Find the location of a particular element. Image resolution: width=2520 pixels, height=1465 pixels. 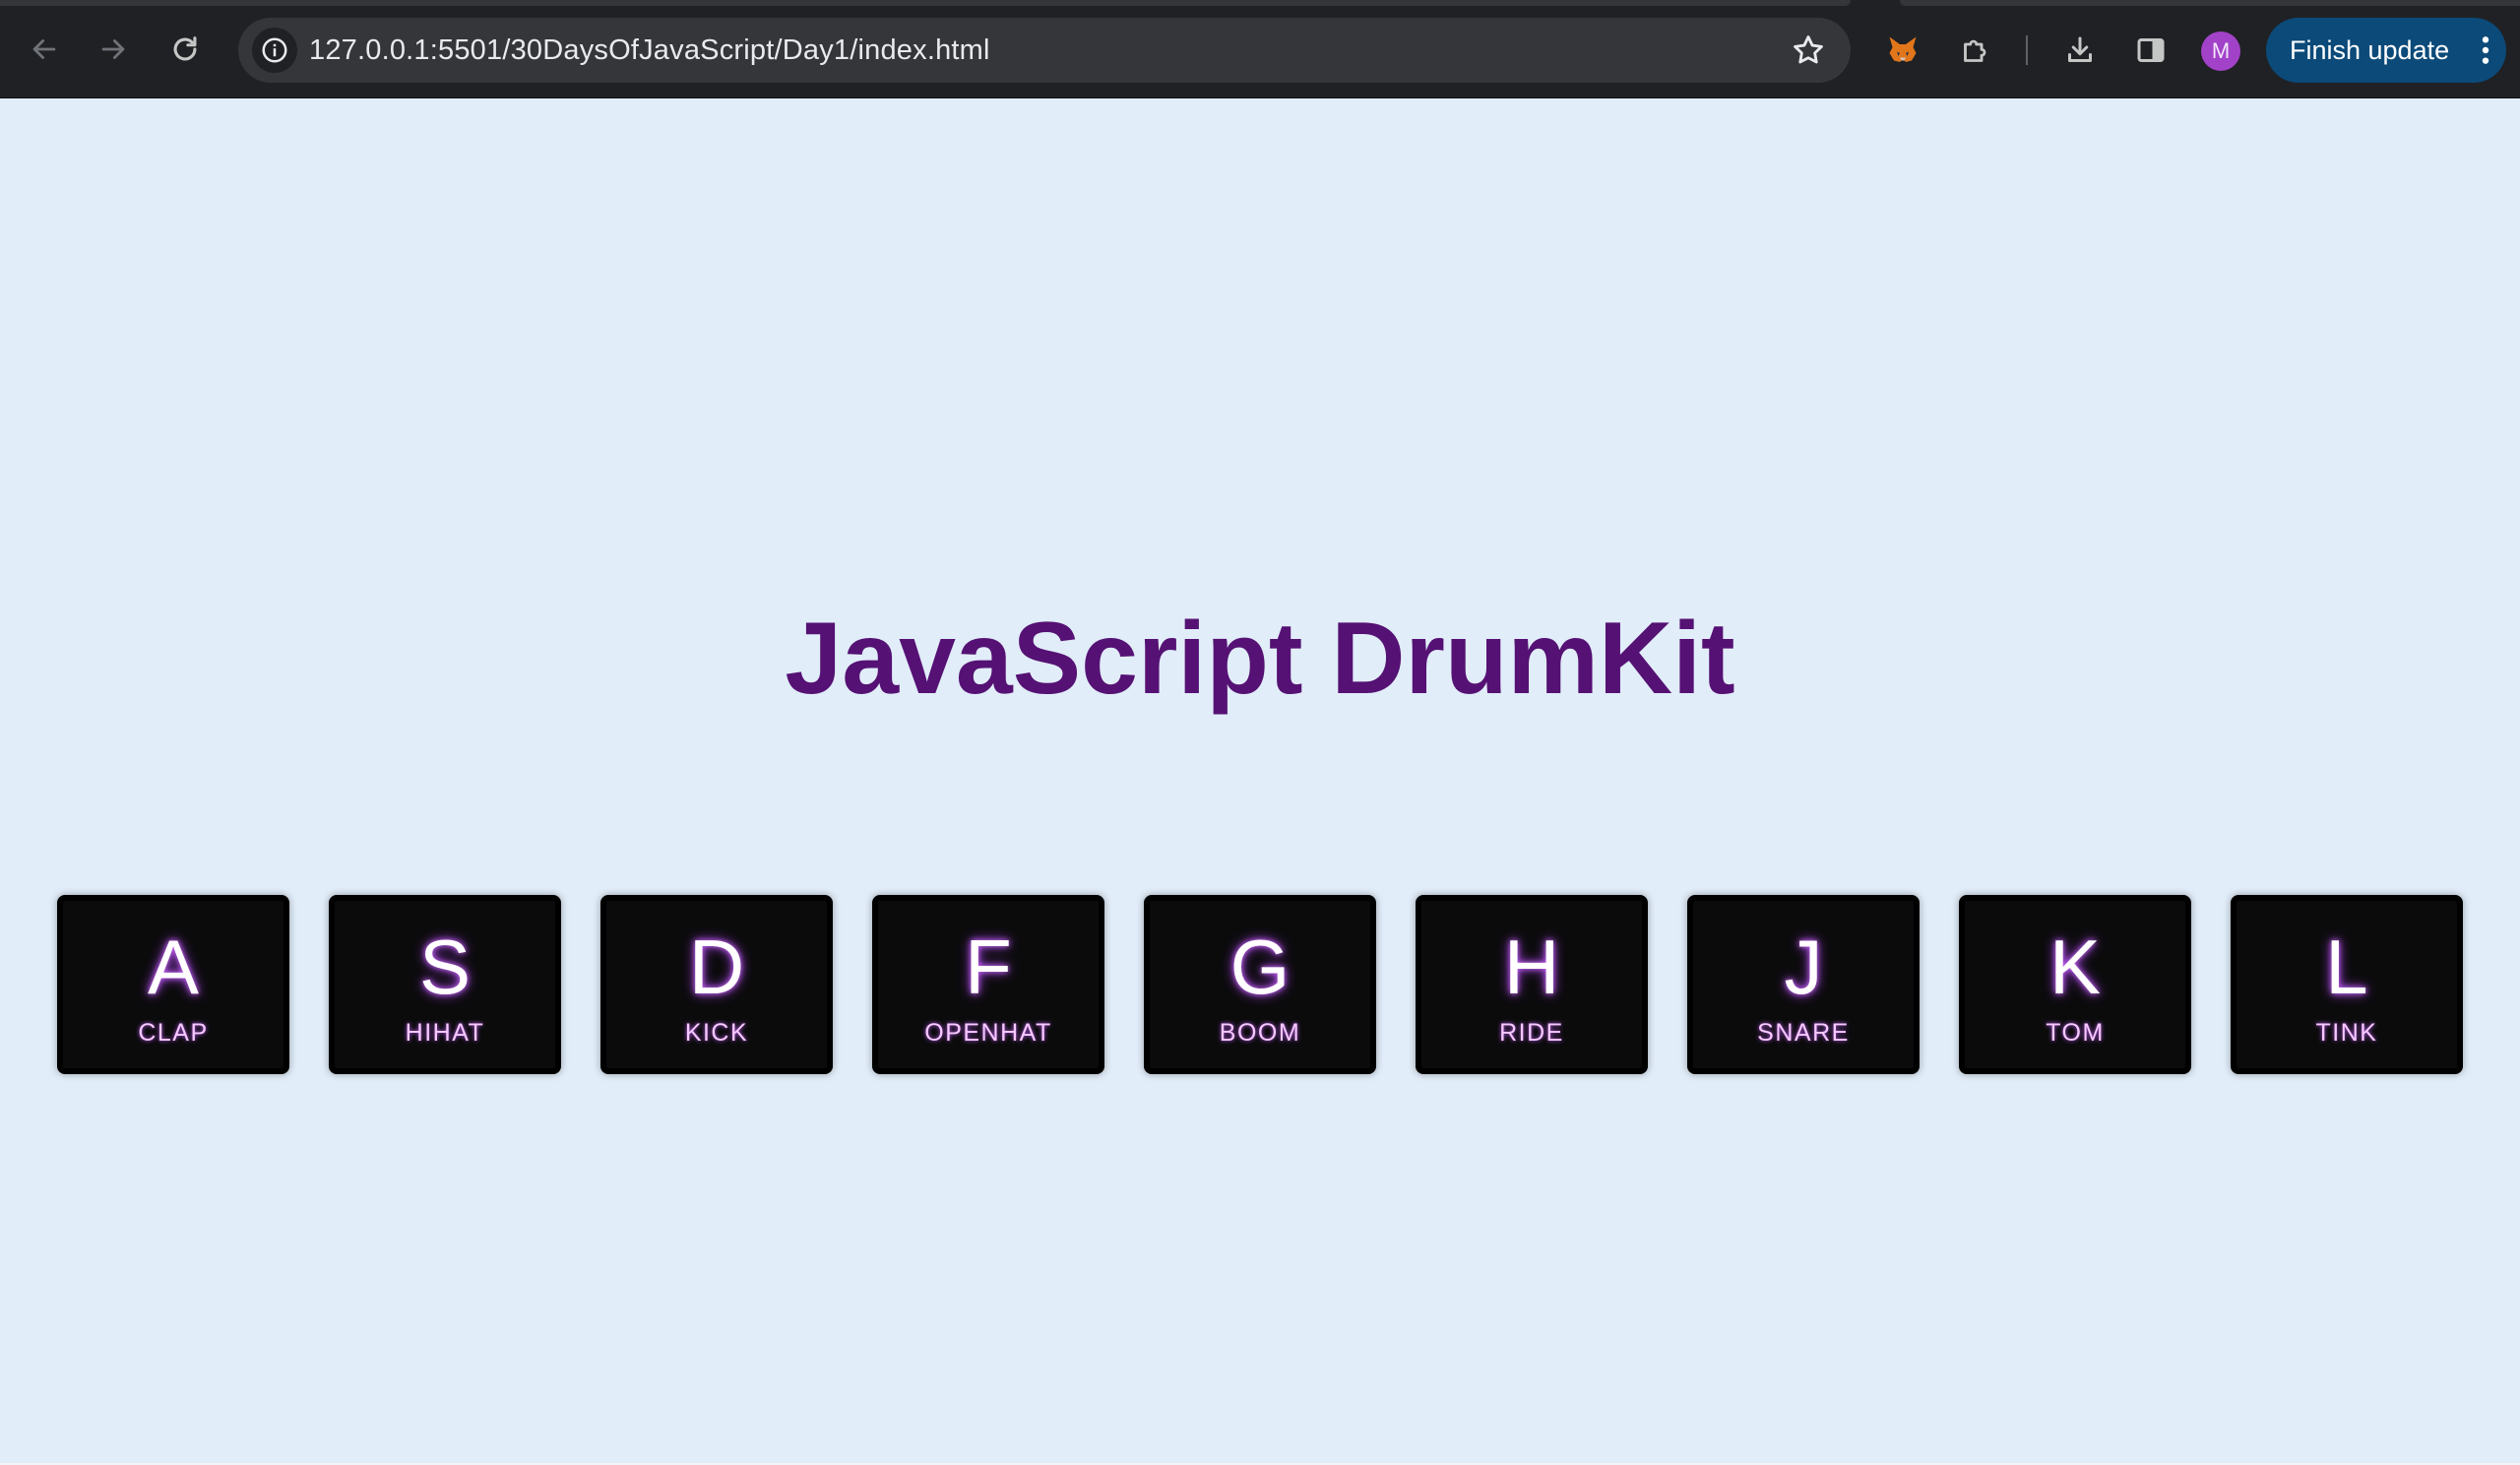

key-sound: BOOM is located at coordinates (1260, 1033).